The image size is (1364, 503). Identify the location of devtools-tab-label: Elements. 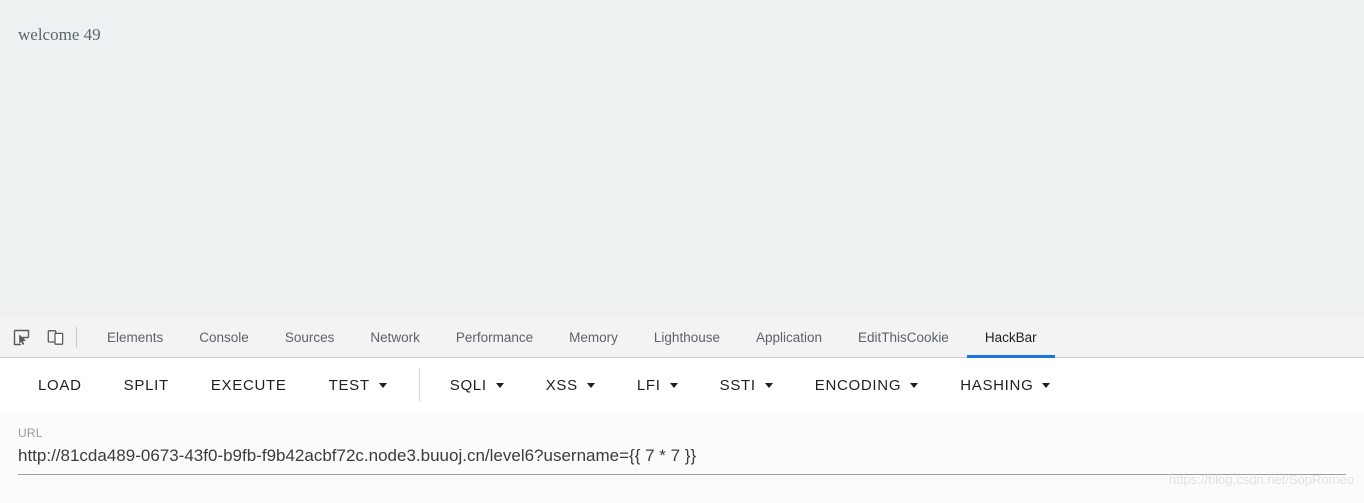
(135, 337).